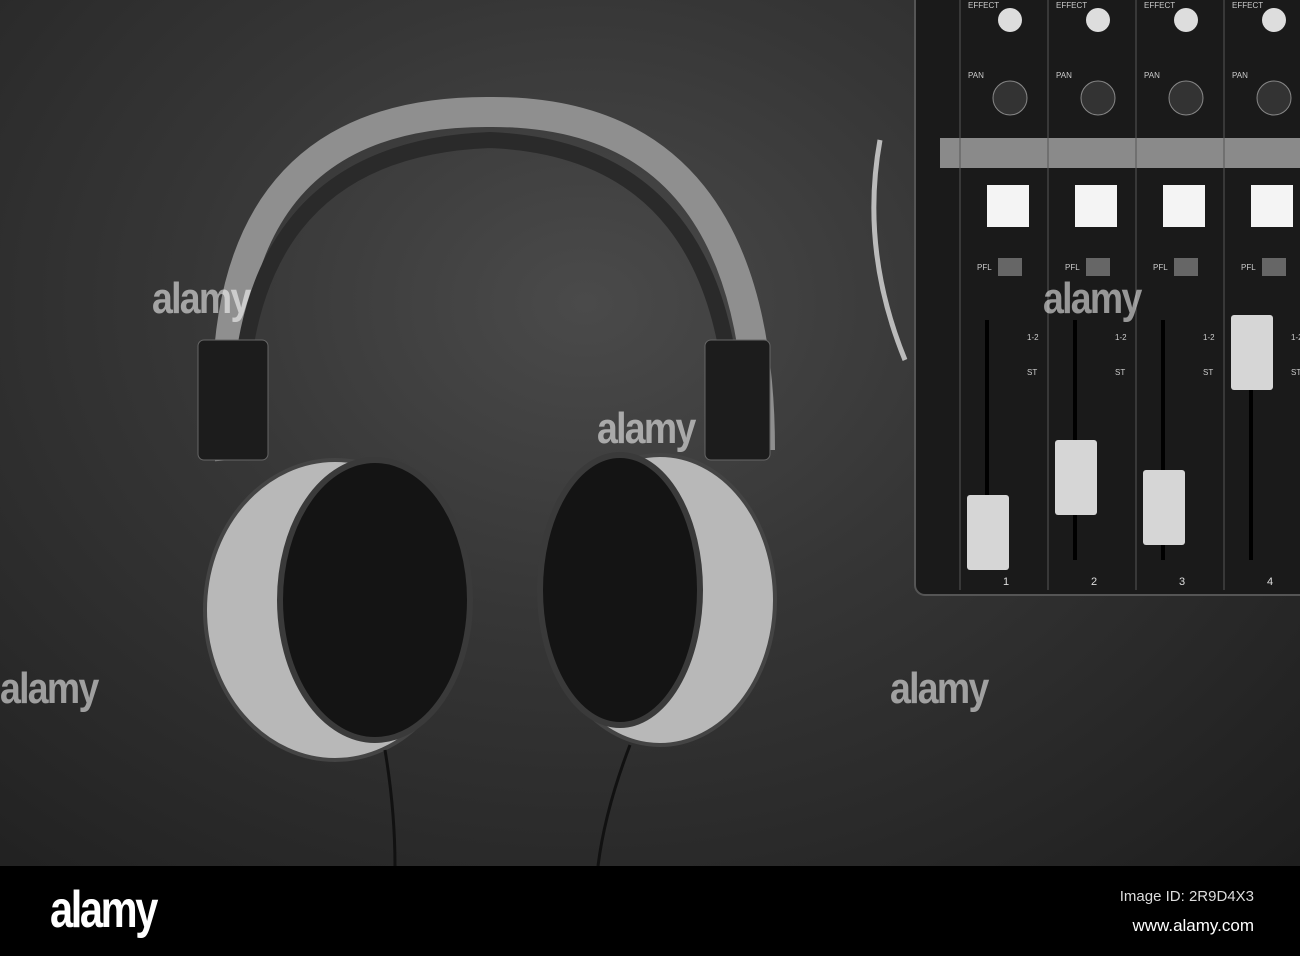  What do you see at coordinates (104, 910) in the screenshot?
I see `alamy-logo: alamy` at bounding box center [104, 910].